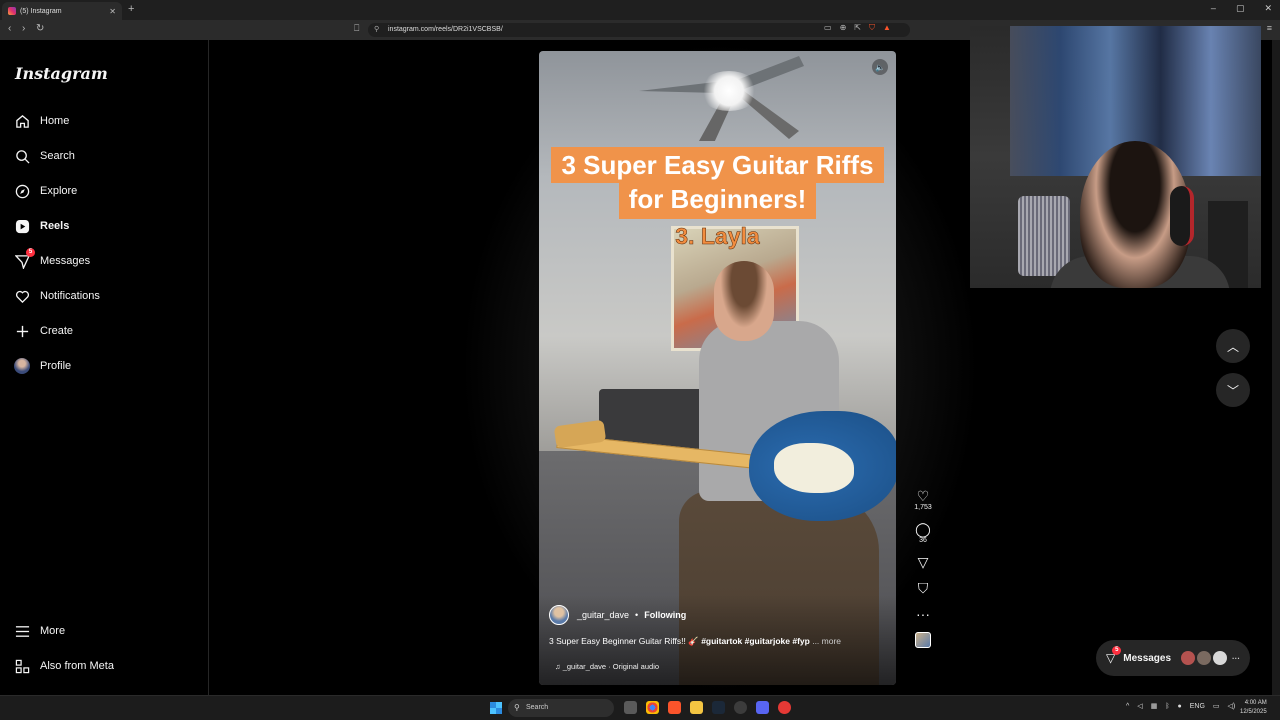 This screenshot has height=720, width=1280. What do you see at coordinates (23, 28) in the screenshot?
I see `forward-icon: ›` at bounding box center [23, 28].